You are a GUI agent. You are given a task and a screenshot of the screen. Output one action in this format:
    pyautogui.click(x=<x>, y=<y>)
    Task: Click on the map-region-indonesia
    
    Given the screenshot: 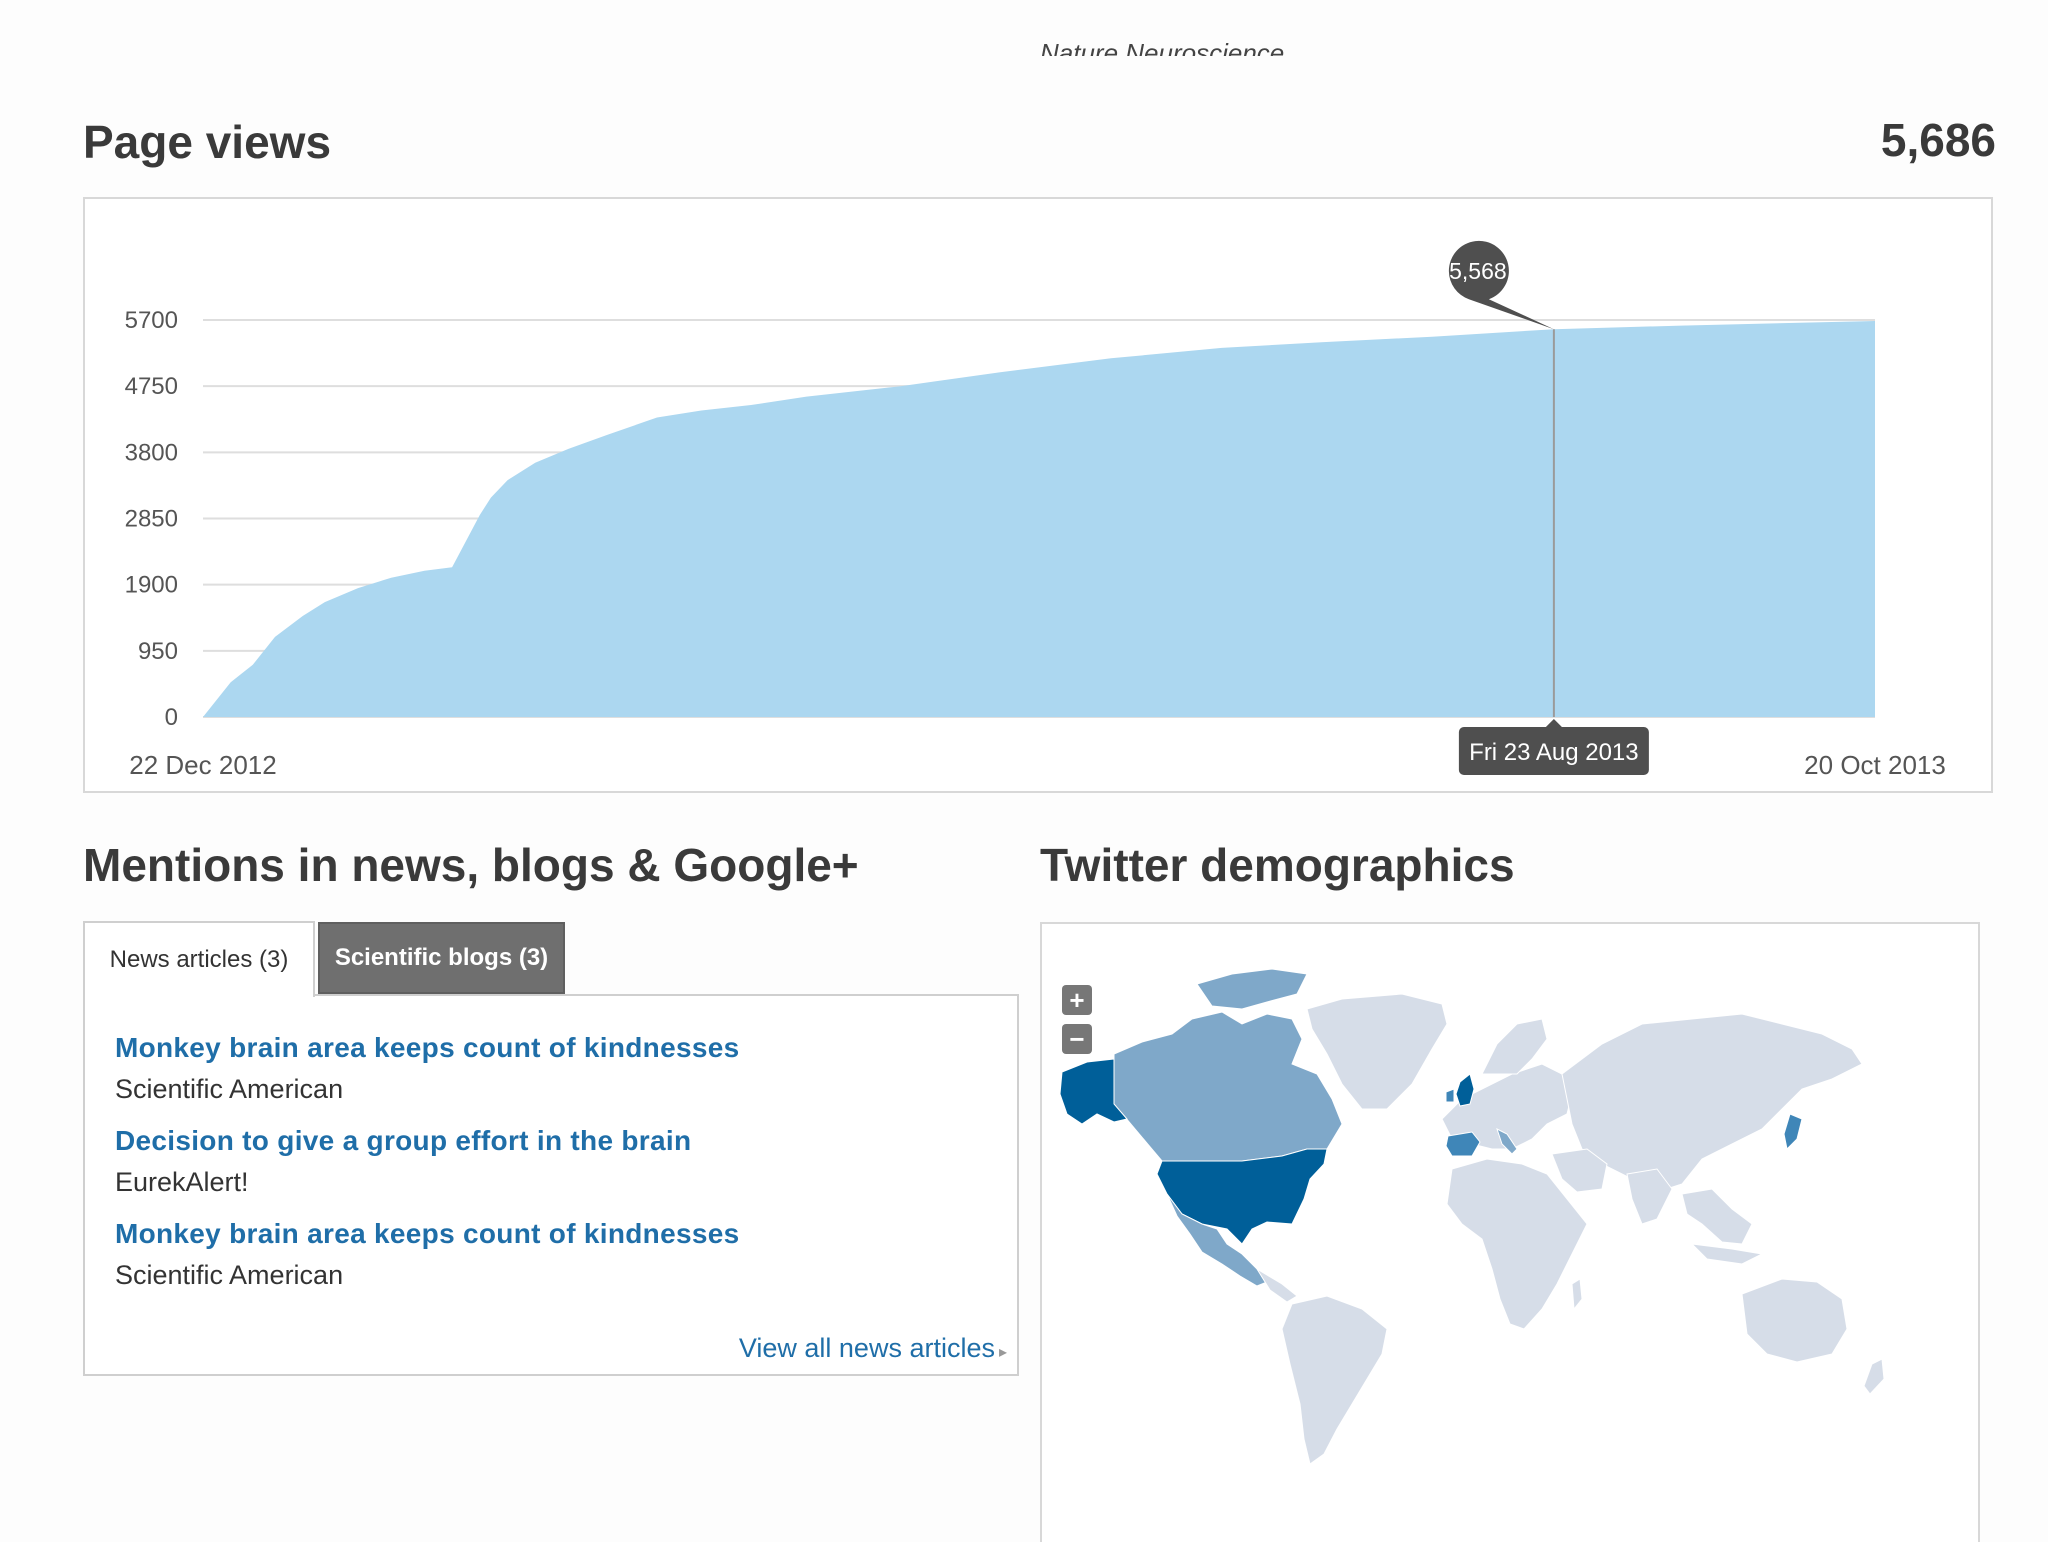 What is the action you would take?
    pyautogui.click(x=1727, y=1254)
    